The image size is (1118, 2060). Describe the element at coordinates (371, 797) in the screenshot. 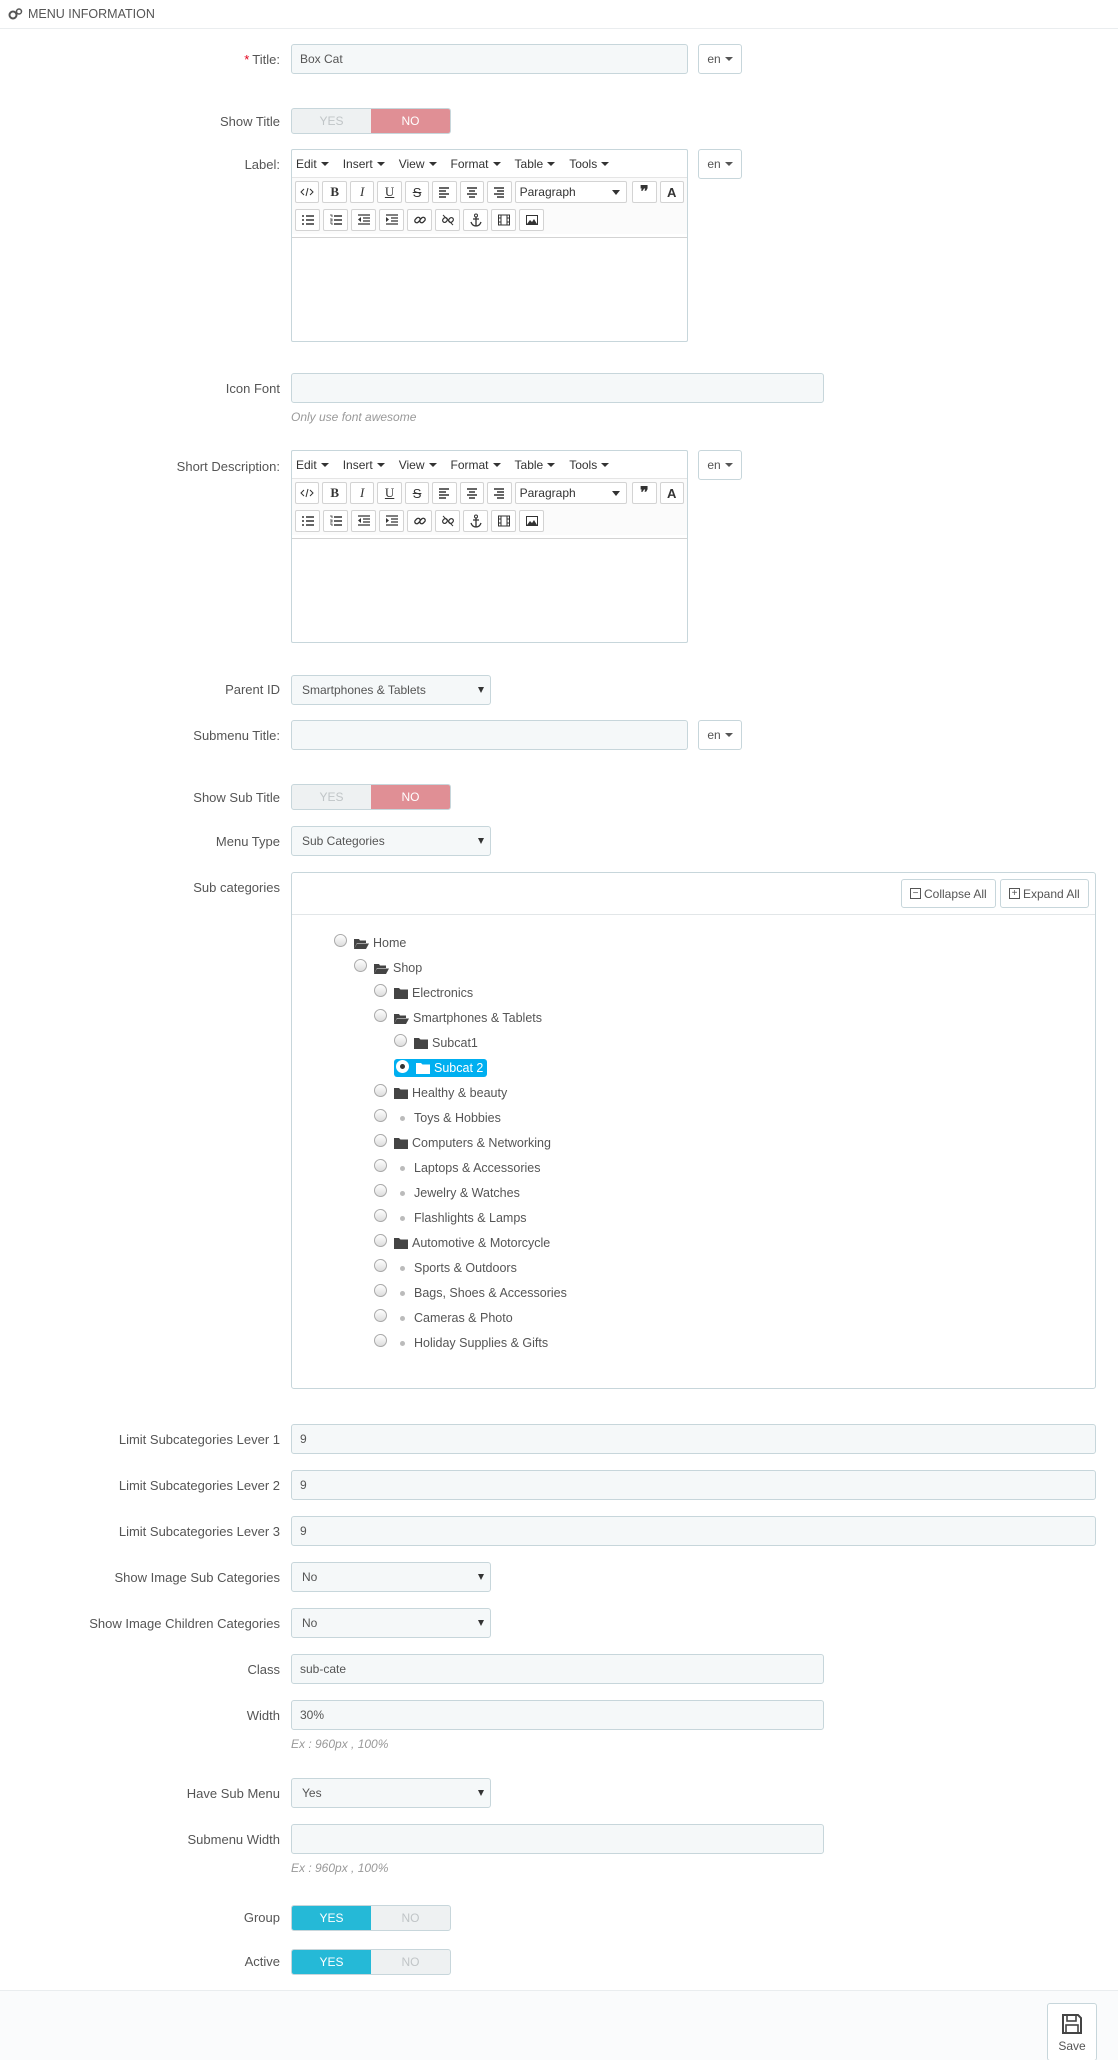

I see `show-sub-title-switch: YES NO` at that location.